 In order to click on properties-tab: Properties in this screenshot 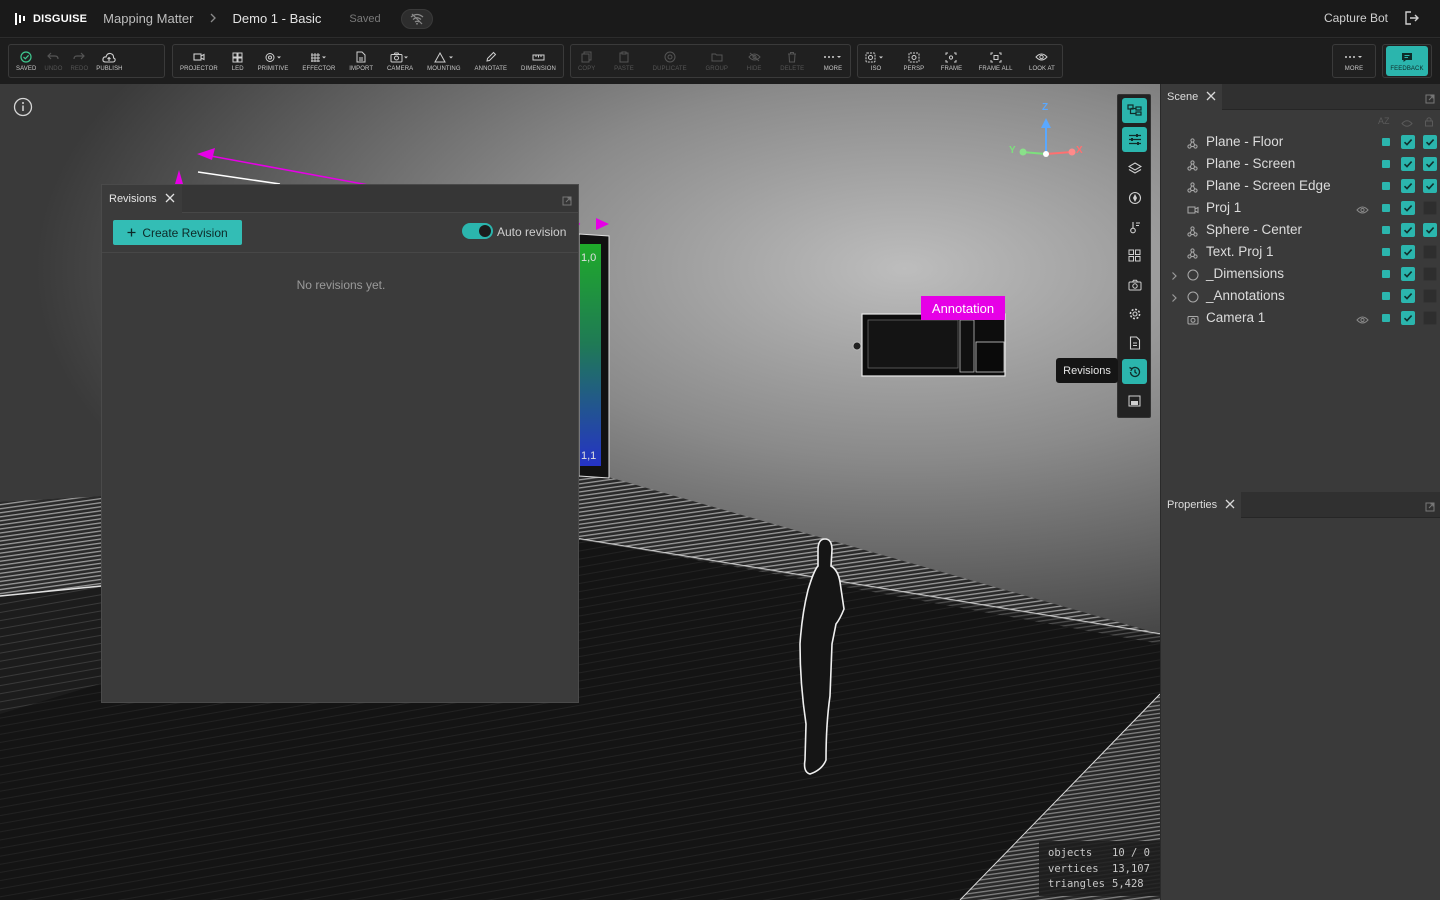, I will do `click(1201, 505)`.